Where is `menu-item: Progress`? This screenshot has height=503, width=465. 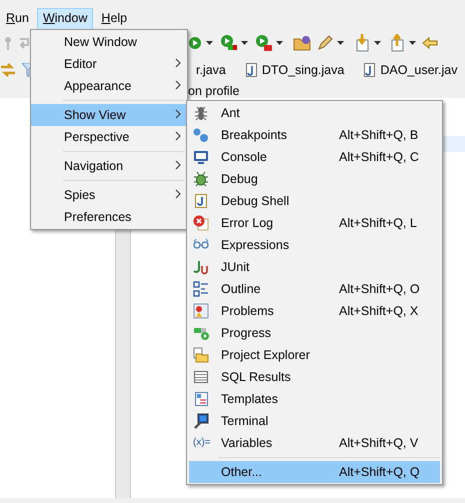 menu-item: Progress is located at coordinates (314, 333).